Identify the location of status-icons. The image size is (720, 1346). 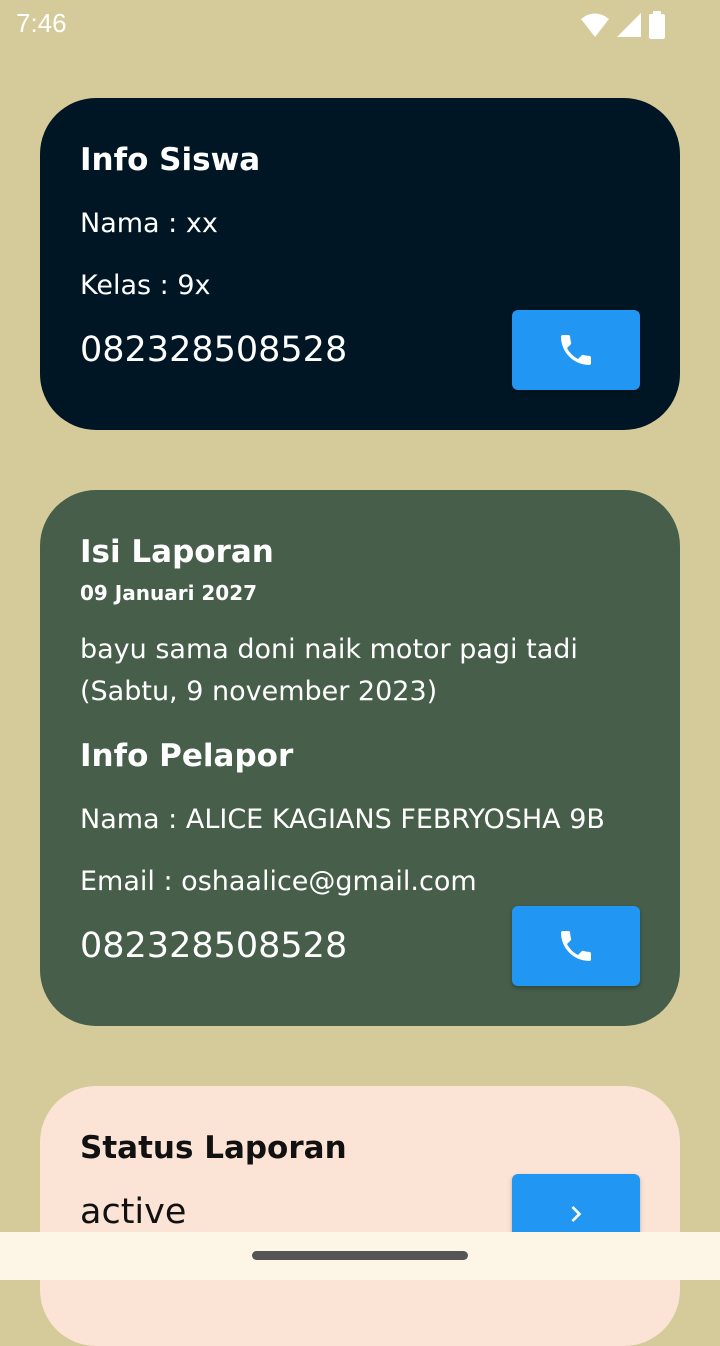
(623, 25).